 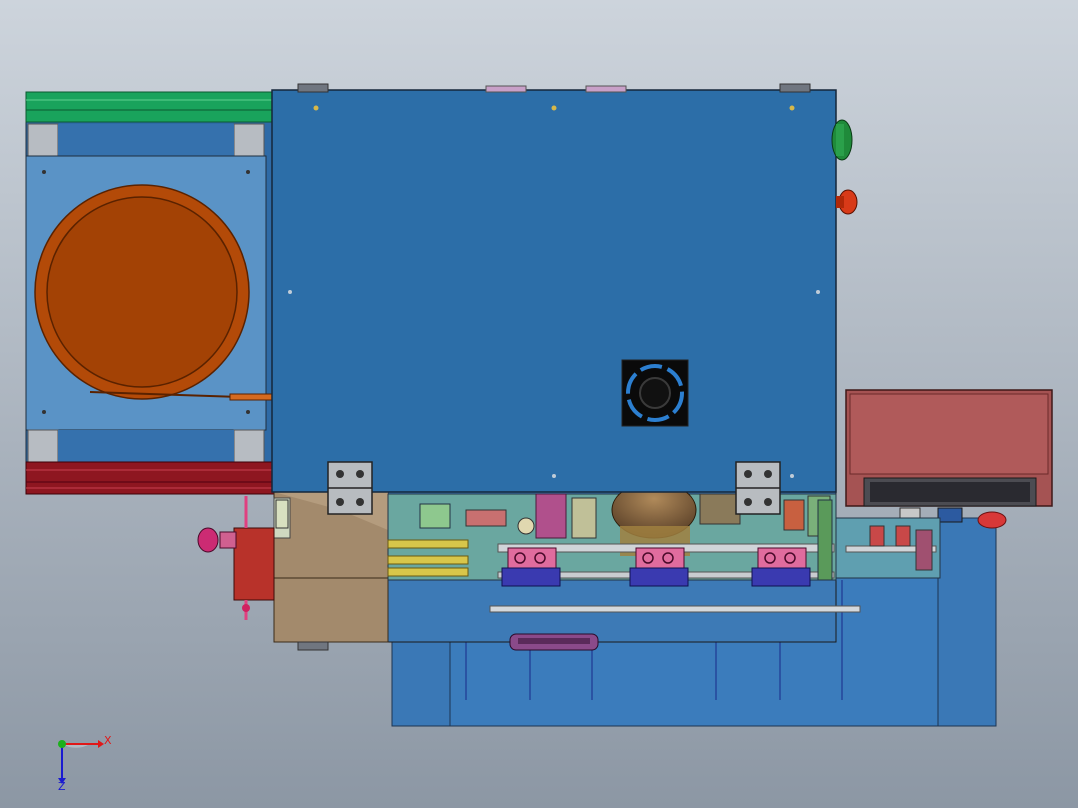 I want to click on gray-rod, so click(x=675, y=609).